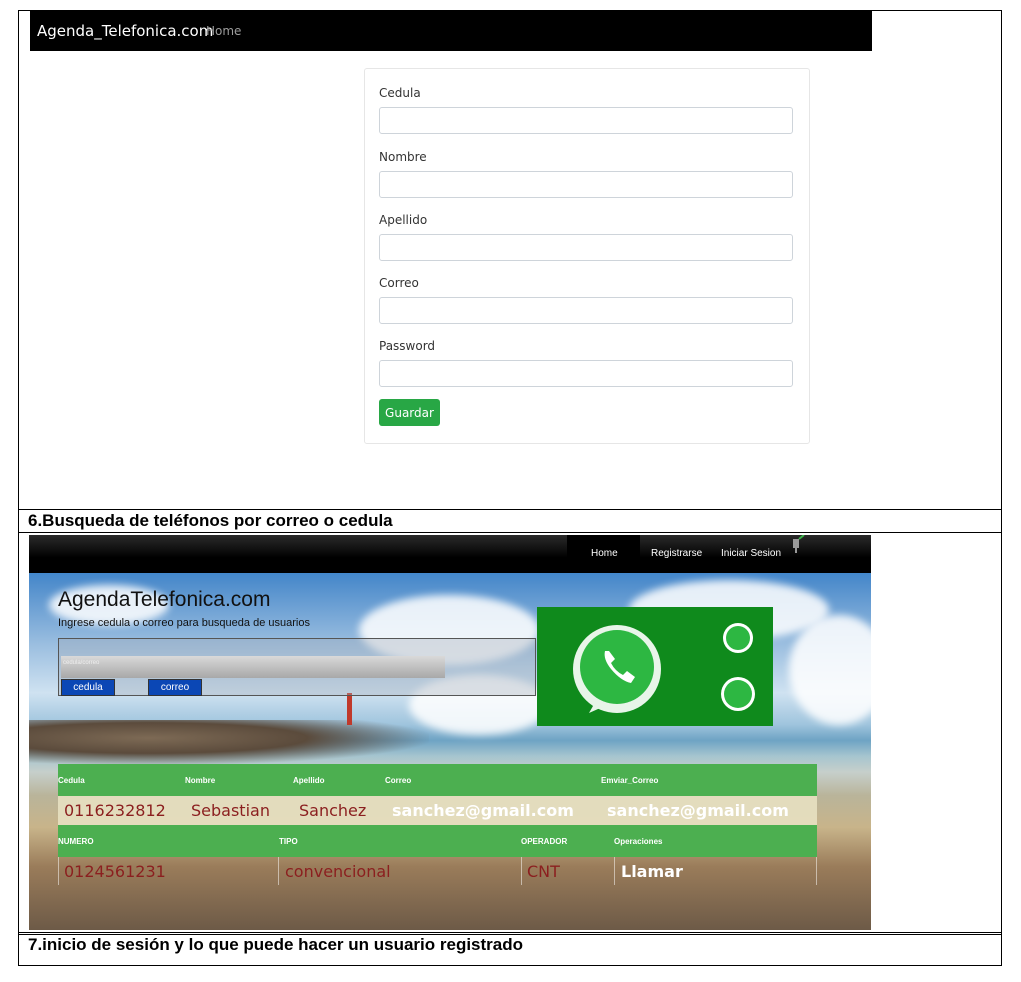 This screenshot has height=982, width=1021. I want to click on cell-cedula: 0116232812, so click(115, 810).